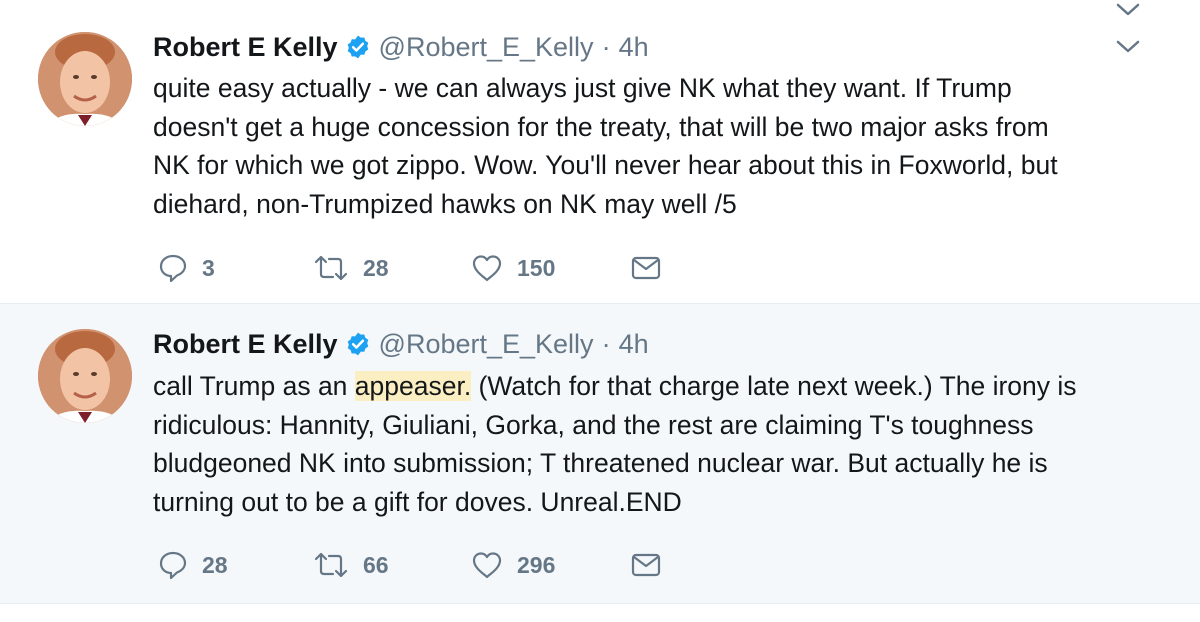 Image resolution: width=1200 pixels, height=622 pixels. I want to click on retweet-button: 28, so click(392, 268).